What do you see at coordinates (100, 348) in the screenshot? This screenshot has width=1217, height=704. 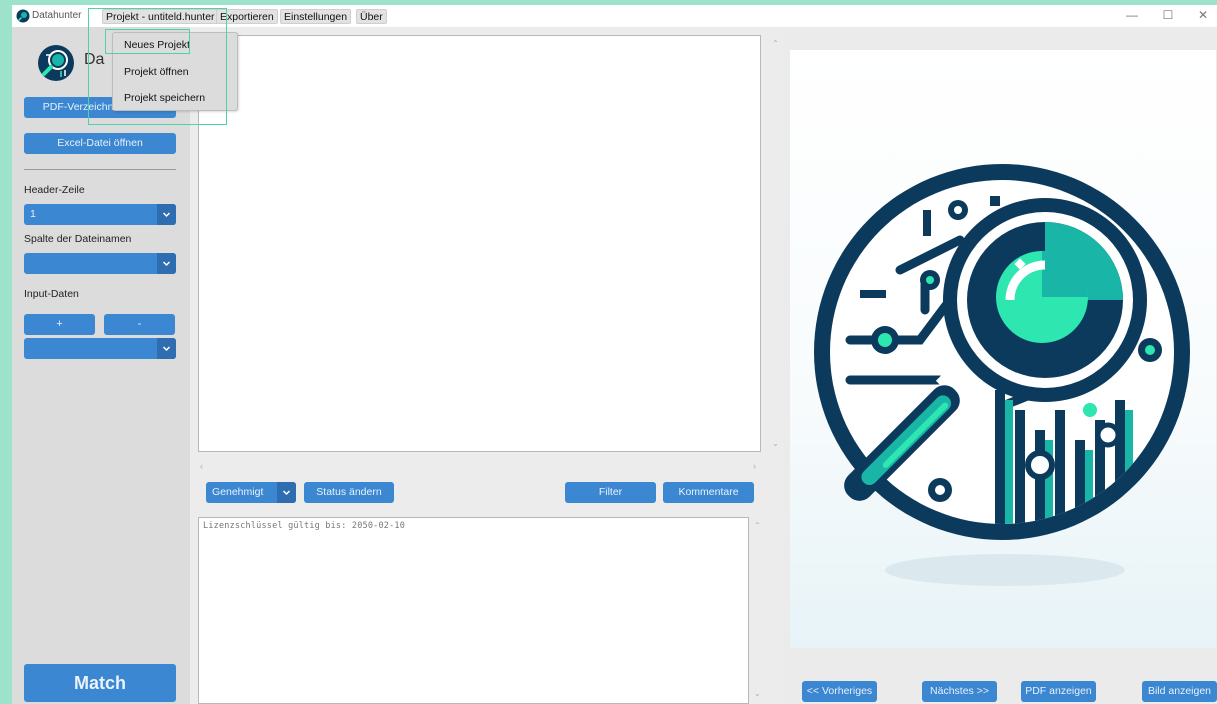 I see `input-data-select` at bounding box center [100, 348].